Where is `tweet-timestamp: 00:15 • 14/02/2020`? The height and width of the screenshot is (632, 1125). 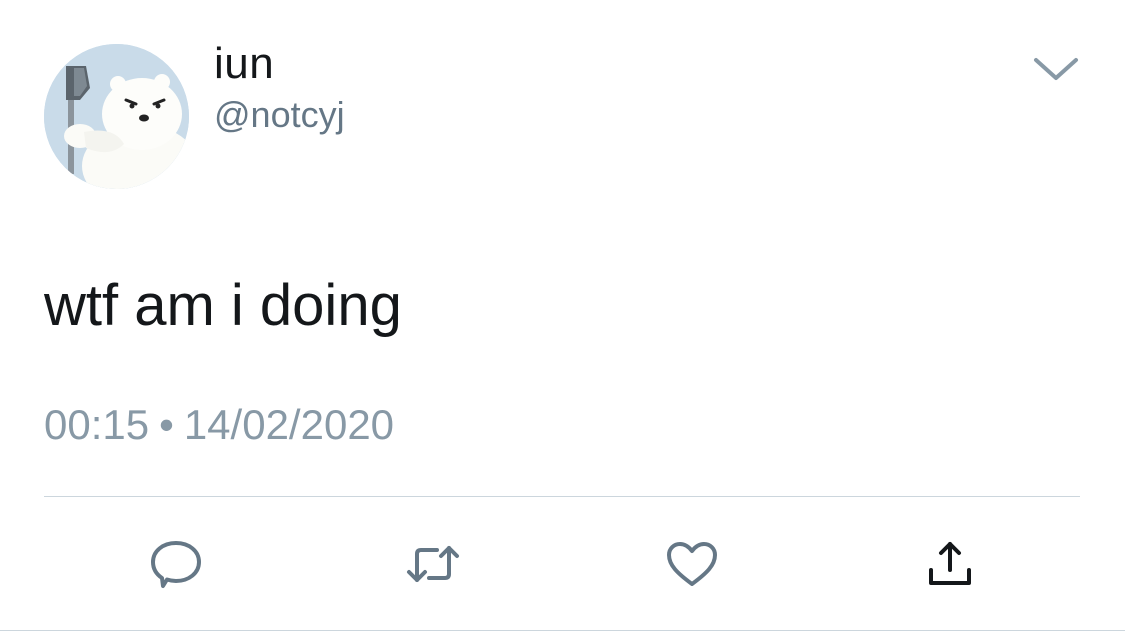 tweet-timestamp: 00:15 • 14/02/2020 is located at coordinates (219, 425).